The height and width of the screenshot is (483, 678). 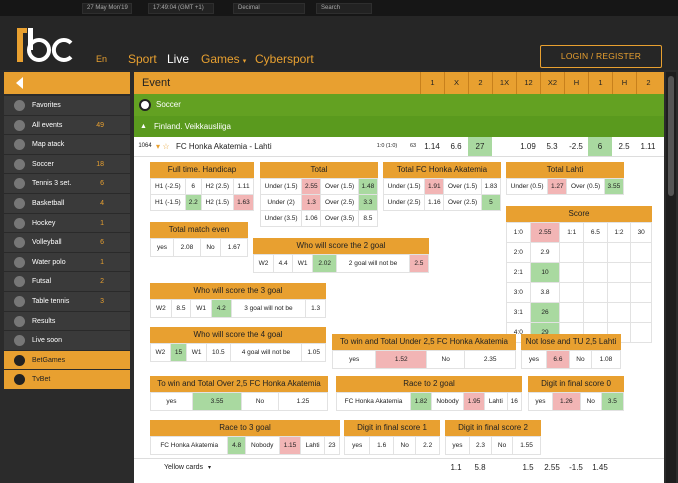 I want to click on scrollbar, so click(x=671, y=277).